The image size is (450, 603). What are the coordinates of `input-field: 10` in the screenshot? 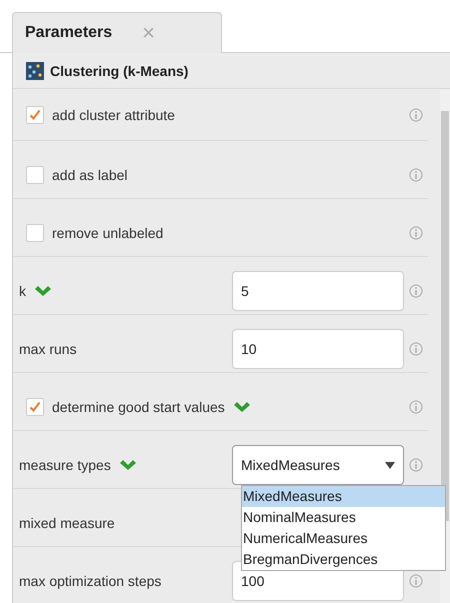 It's located at (318, 349).